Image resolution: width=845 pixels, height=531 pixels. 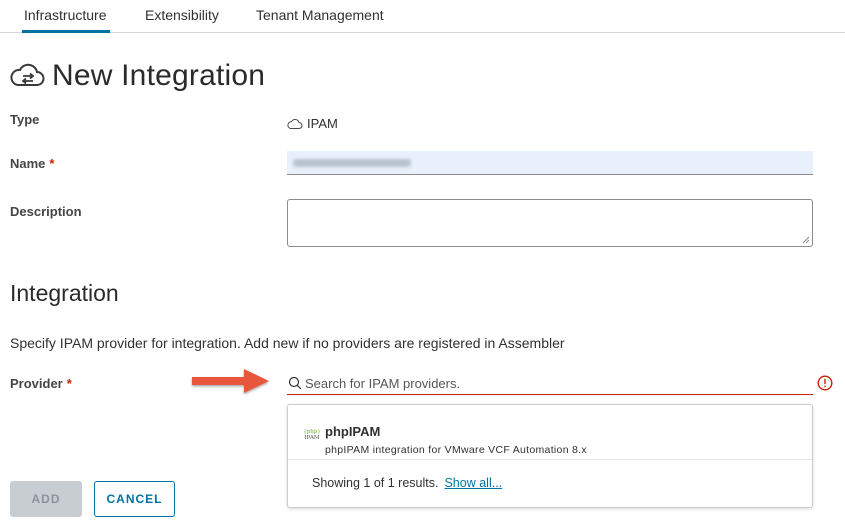 I want to click on cancel-button: CANCEL, so click(x=134, y=499).